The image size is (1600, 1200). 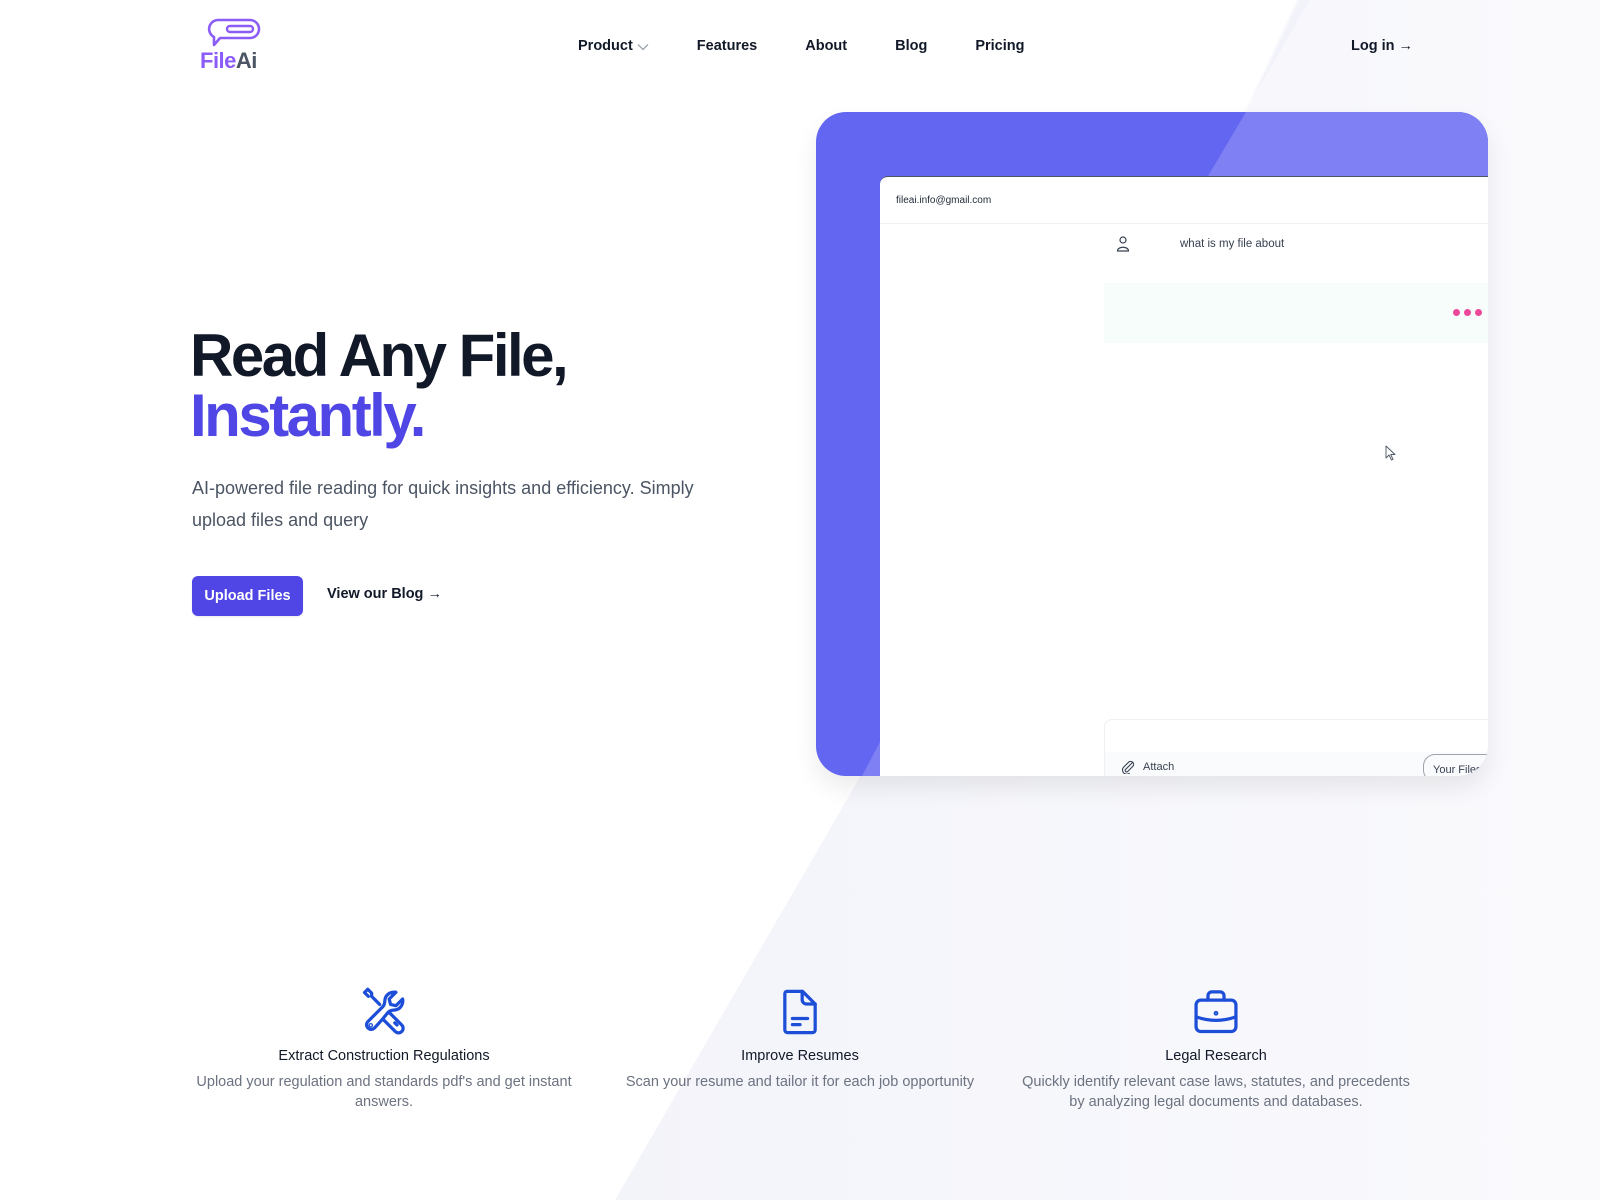 I want to click on user-message-row: what is my file about, so click(x=1200, y=244).